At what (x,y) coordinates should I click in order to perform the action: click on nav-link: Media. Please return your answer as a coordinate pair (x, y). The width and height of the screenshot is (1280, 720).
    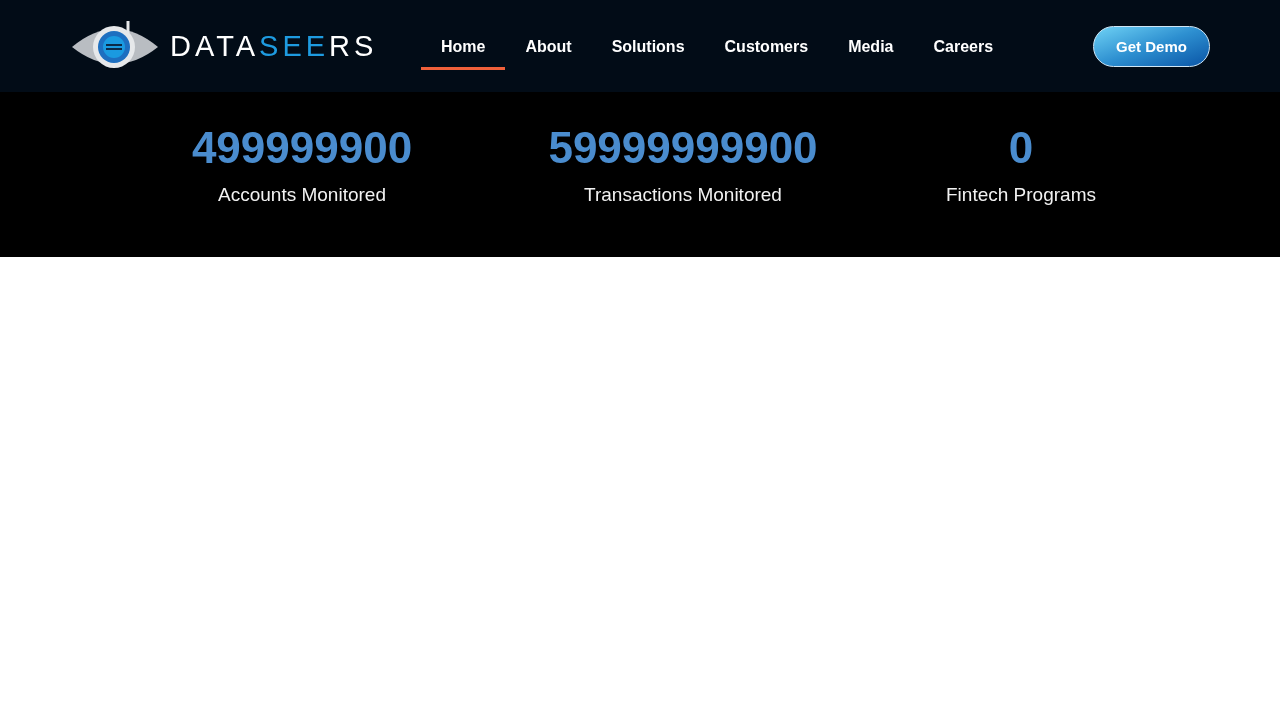
    Looking at the image, I should click on (871, 47).